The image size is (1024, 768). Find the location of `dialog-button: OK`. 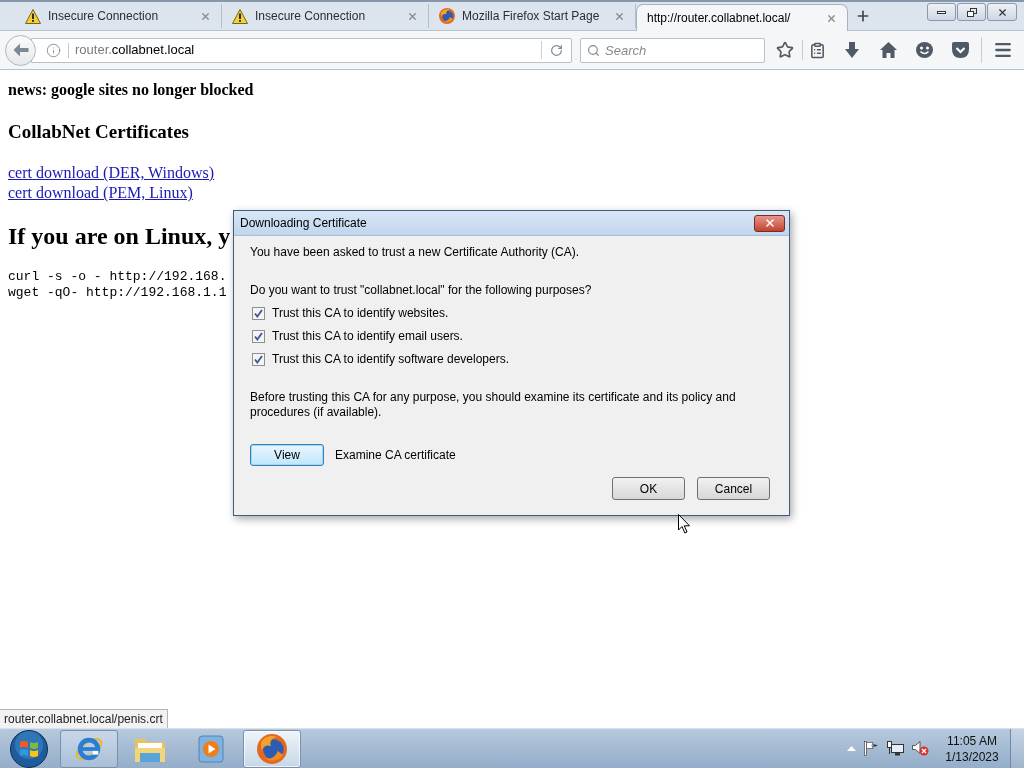

dialog-button: OK is located at coordinates (648, 488).